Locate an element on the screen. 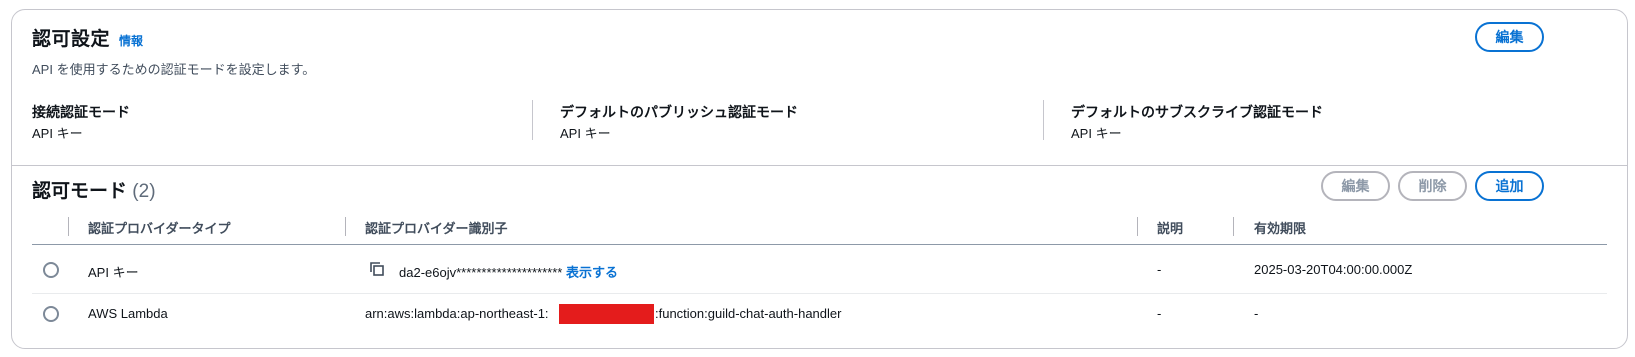 The width and height of the screenshot is (1635, 357). row-expiry: 2025-03-20T04:00:00.000Z is located at coordinates (1333, 269).